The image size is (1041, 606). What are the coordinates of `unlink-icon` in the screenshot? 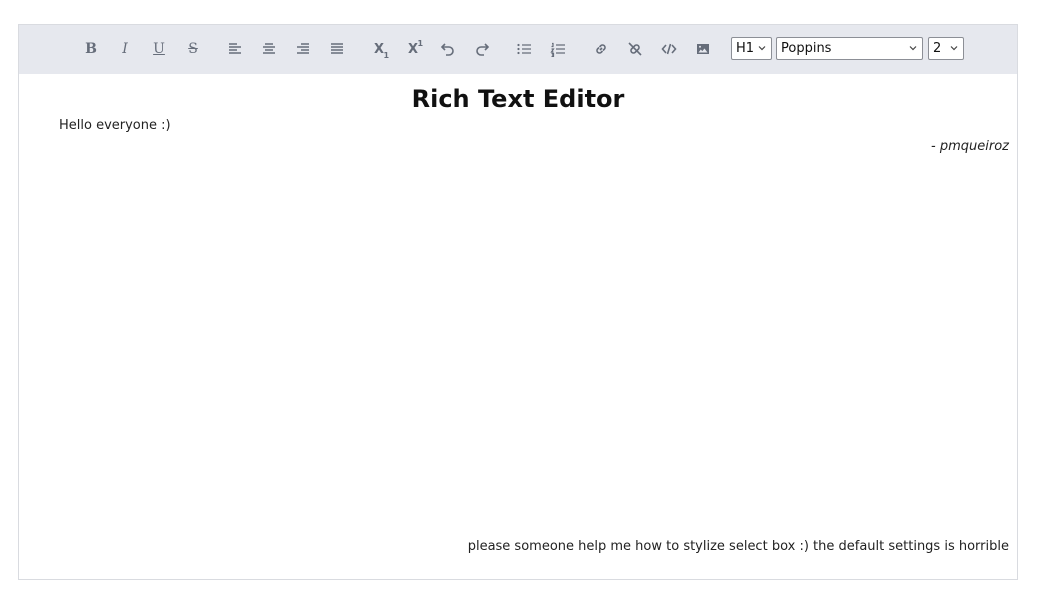 It's located at (635, 49).